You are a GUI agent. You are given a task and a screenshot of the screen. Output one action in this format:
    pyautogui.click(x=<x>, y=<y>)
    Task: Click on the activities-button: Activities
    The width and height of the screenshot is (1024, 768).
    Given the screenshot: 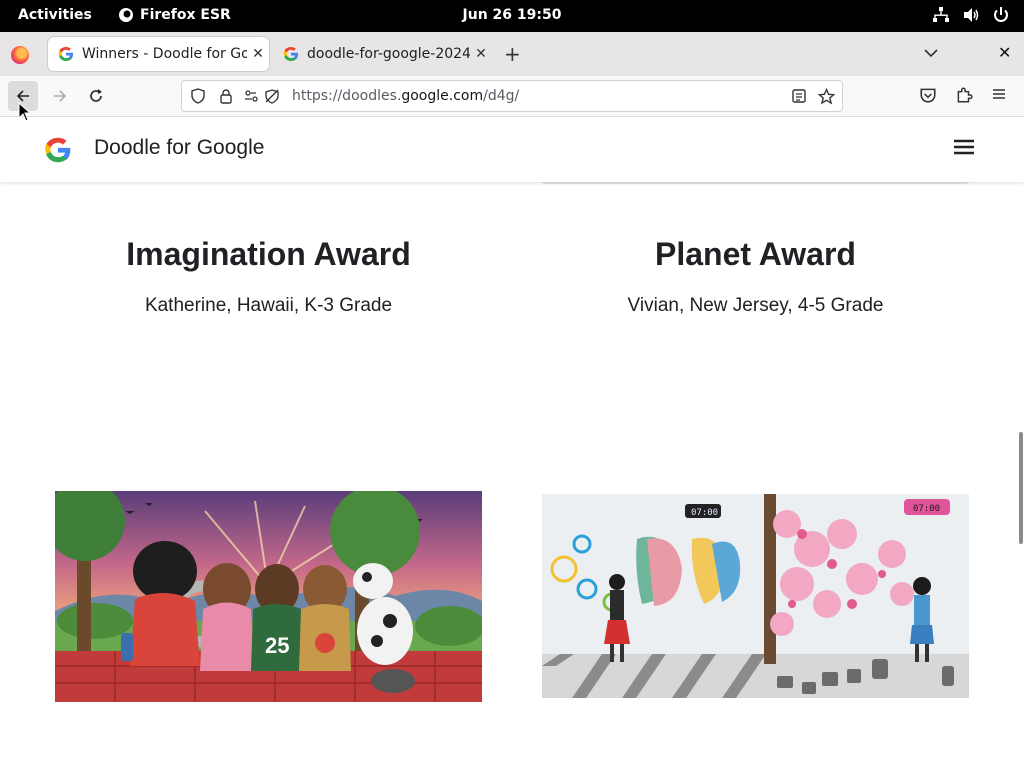 What is the action you would take?
    pyautogui.click(x=55, y=15)
    